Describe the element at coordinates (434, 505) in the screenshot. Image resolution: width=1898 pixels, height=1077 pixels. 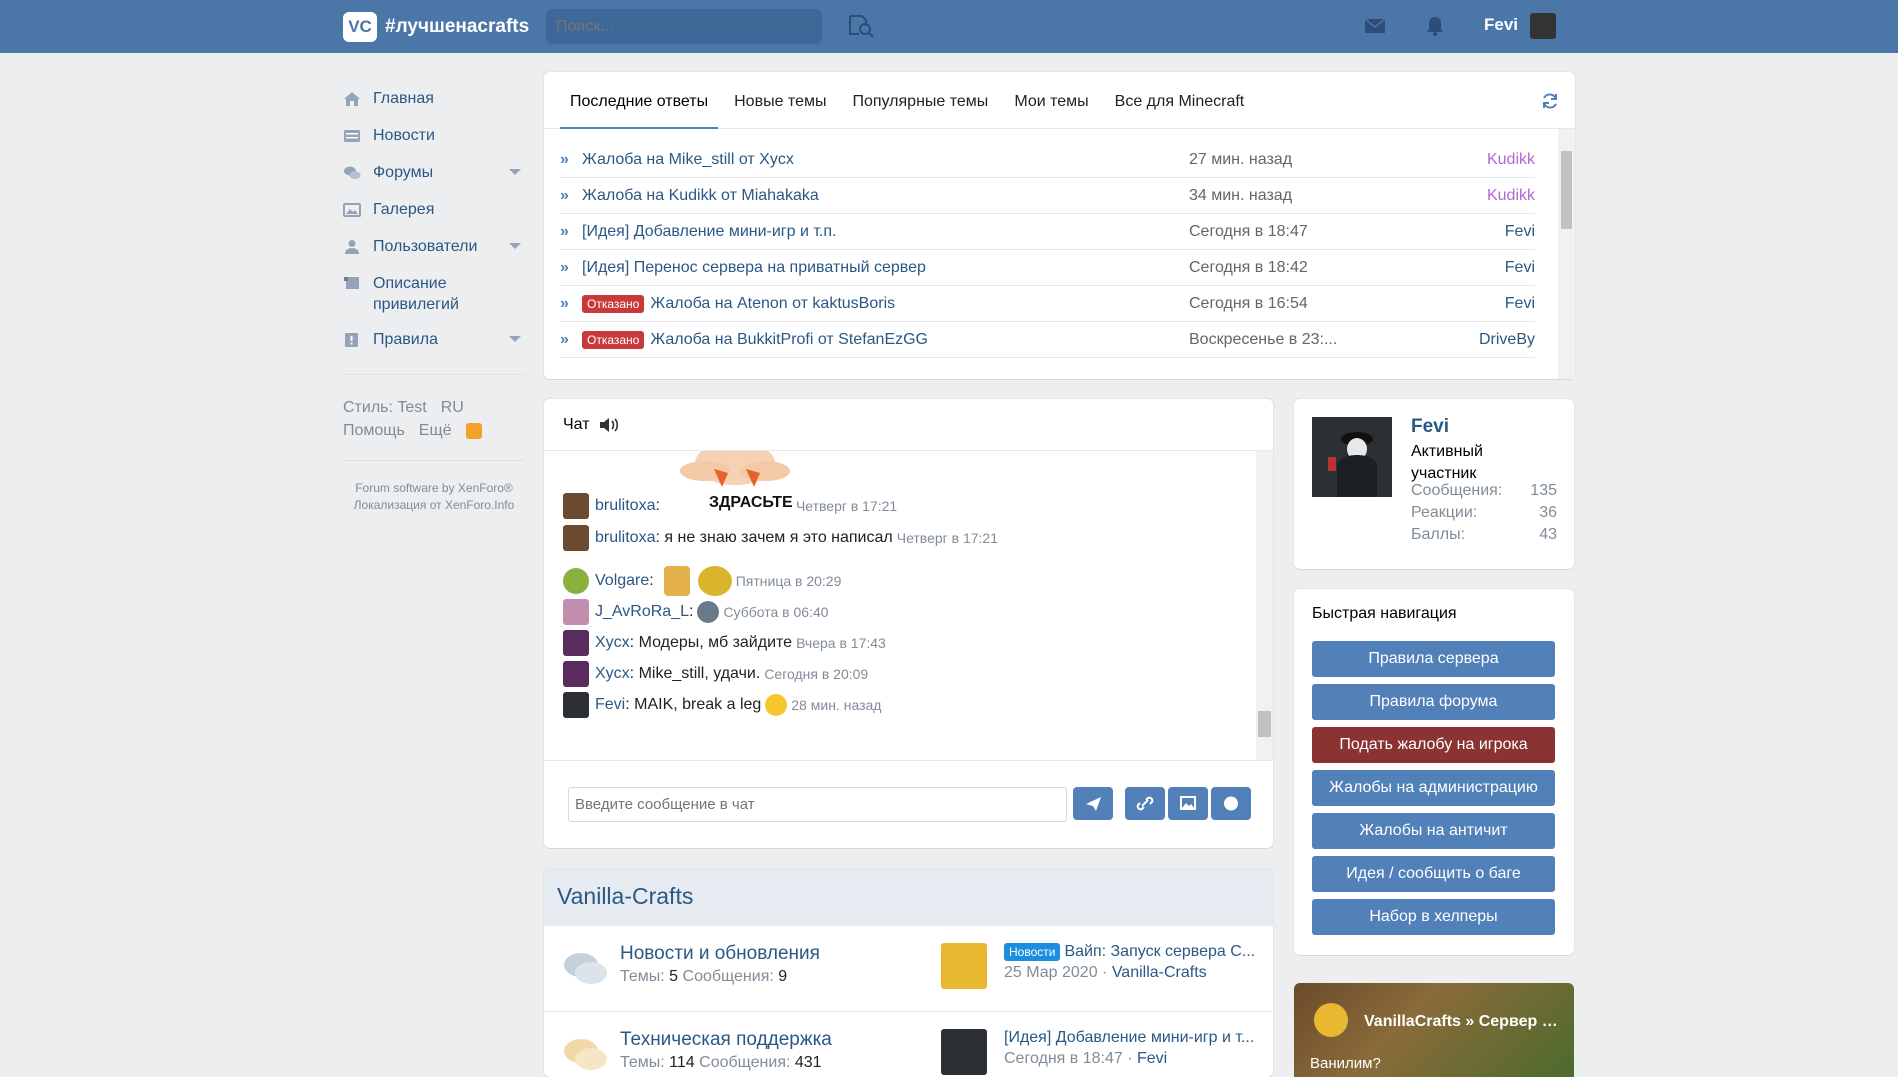
I see `copyright-line: Локализация от XenForo.Info` at that location.